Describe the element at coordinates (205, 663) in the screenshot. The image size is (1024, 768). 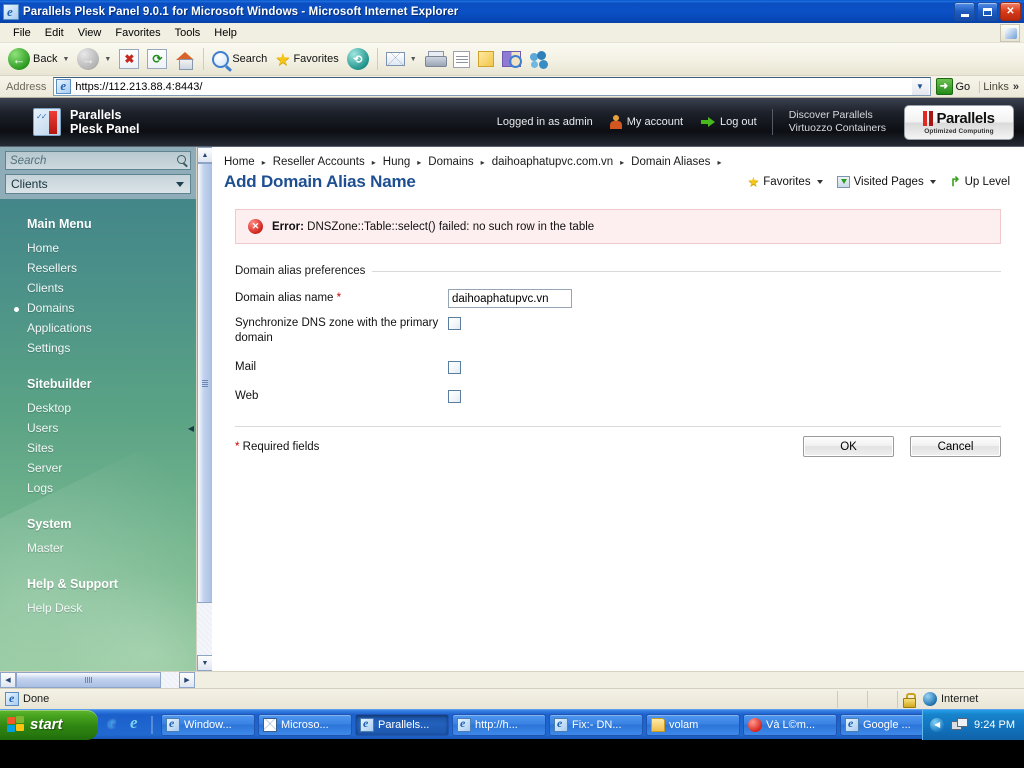
I see `scroll-down-button: ▼` at that location.